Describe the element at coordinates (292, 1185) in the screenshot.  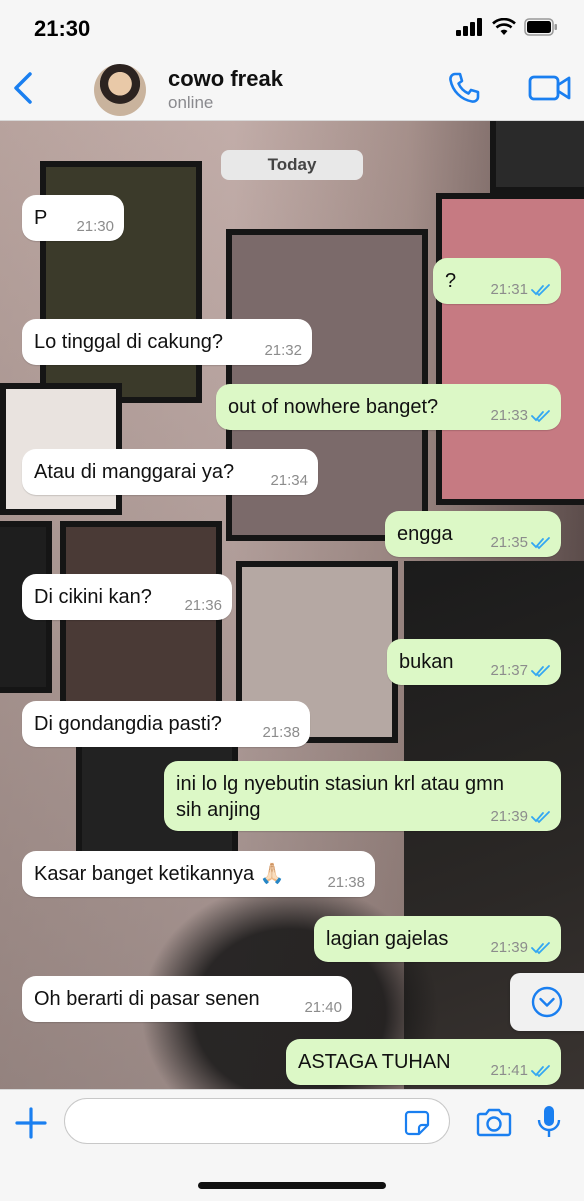
I see `home-indicator` at that location.